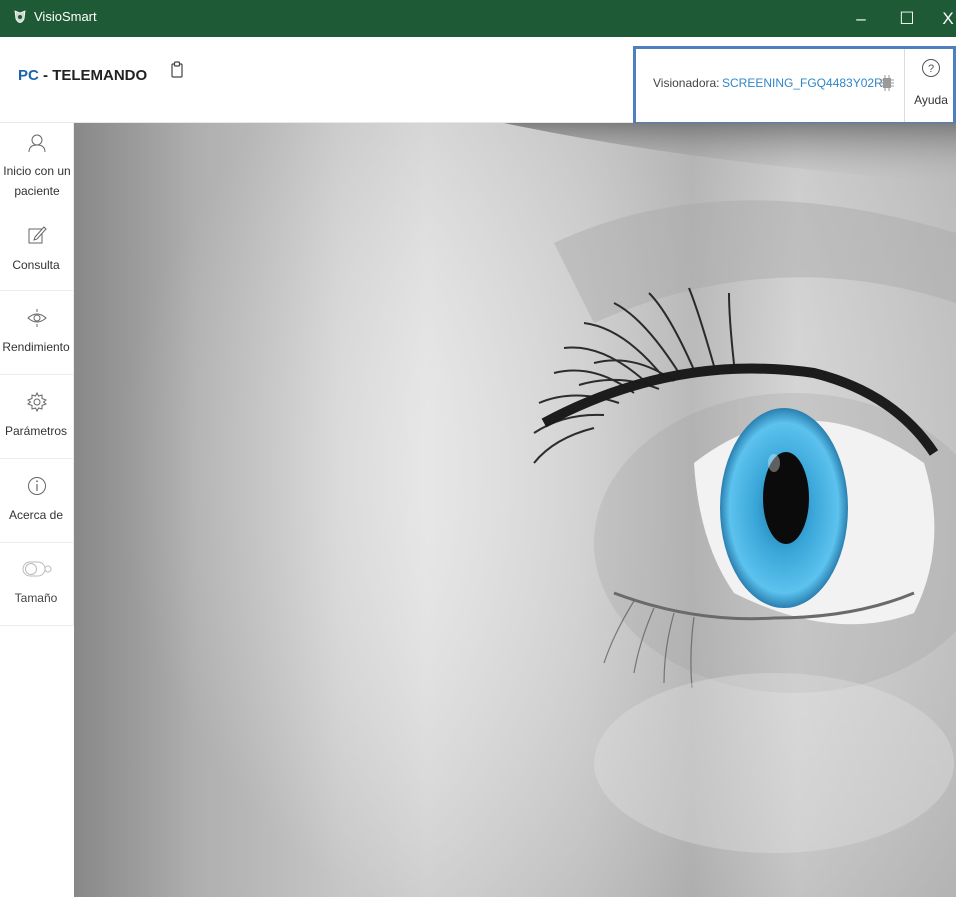 The height and width of the screenshot is (897, 956). What do you see at coordinates (37, 318) in the screenshot?
I see `eye-icon` at bounding box center [37, 318].